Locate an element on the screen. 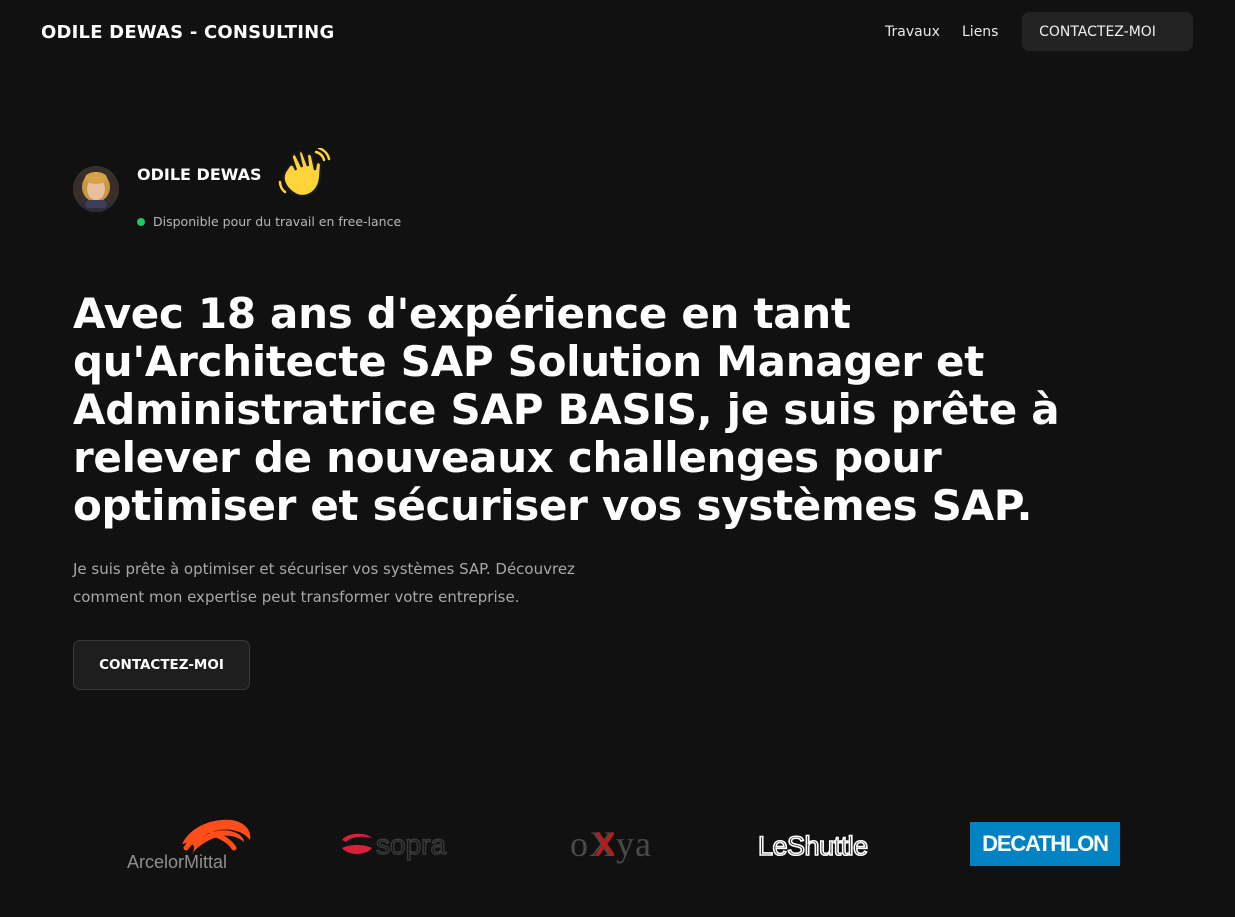 This screenshot has height=917, width=1235. leshuttle-logo: LeShuttle is located at coordinates (831, 844).